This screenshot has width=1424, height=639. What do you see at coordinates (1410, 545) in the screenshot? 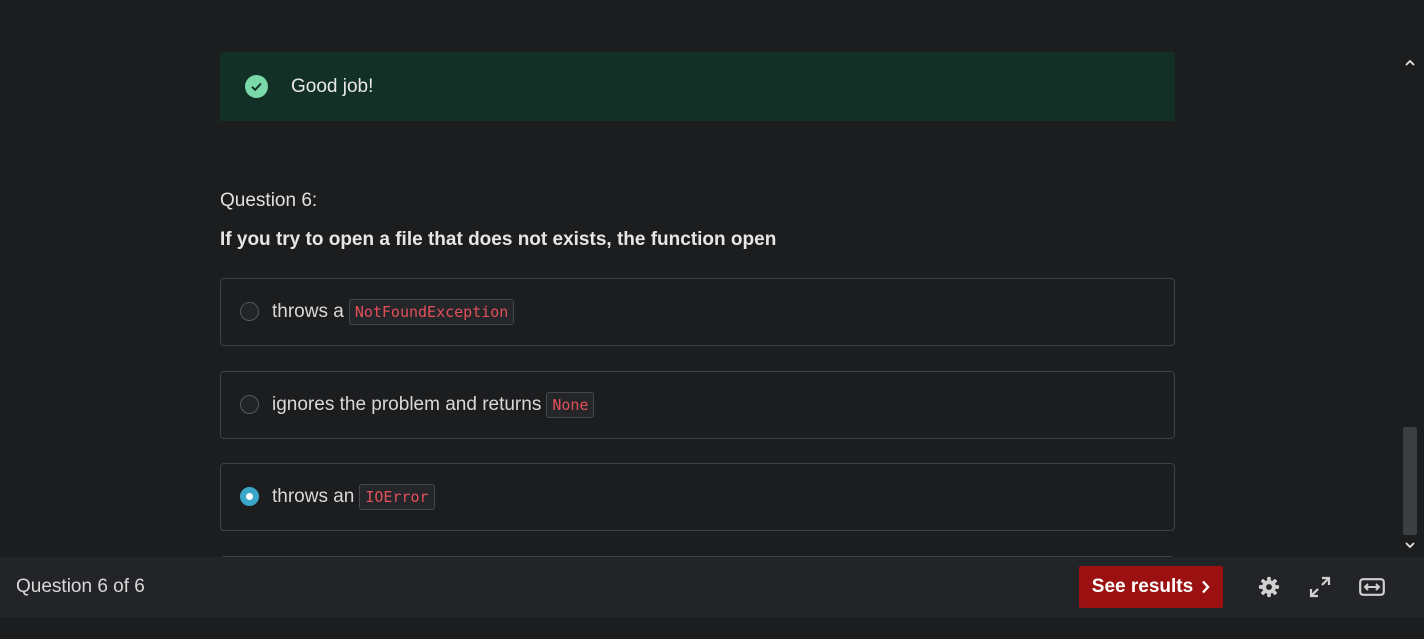
I see `scroll-down-icon` at bounding box center [1410, 545].